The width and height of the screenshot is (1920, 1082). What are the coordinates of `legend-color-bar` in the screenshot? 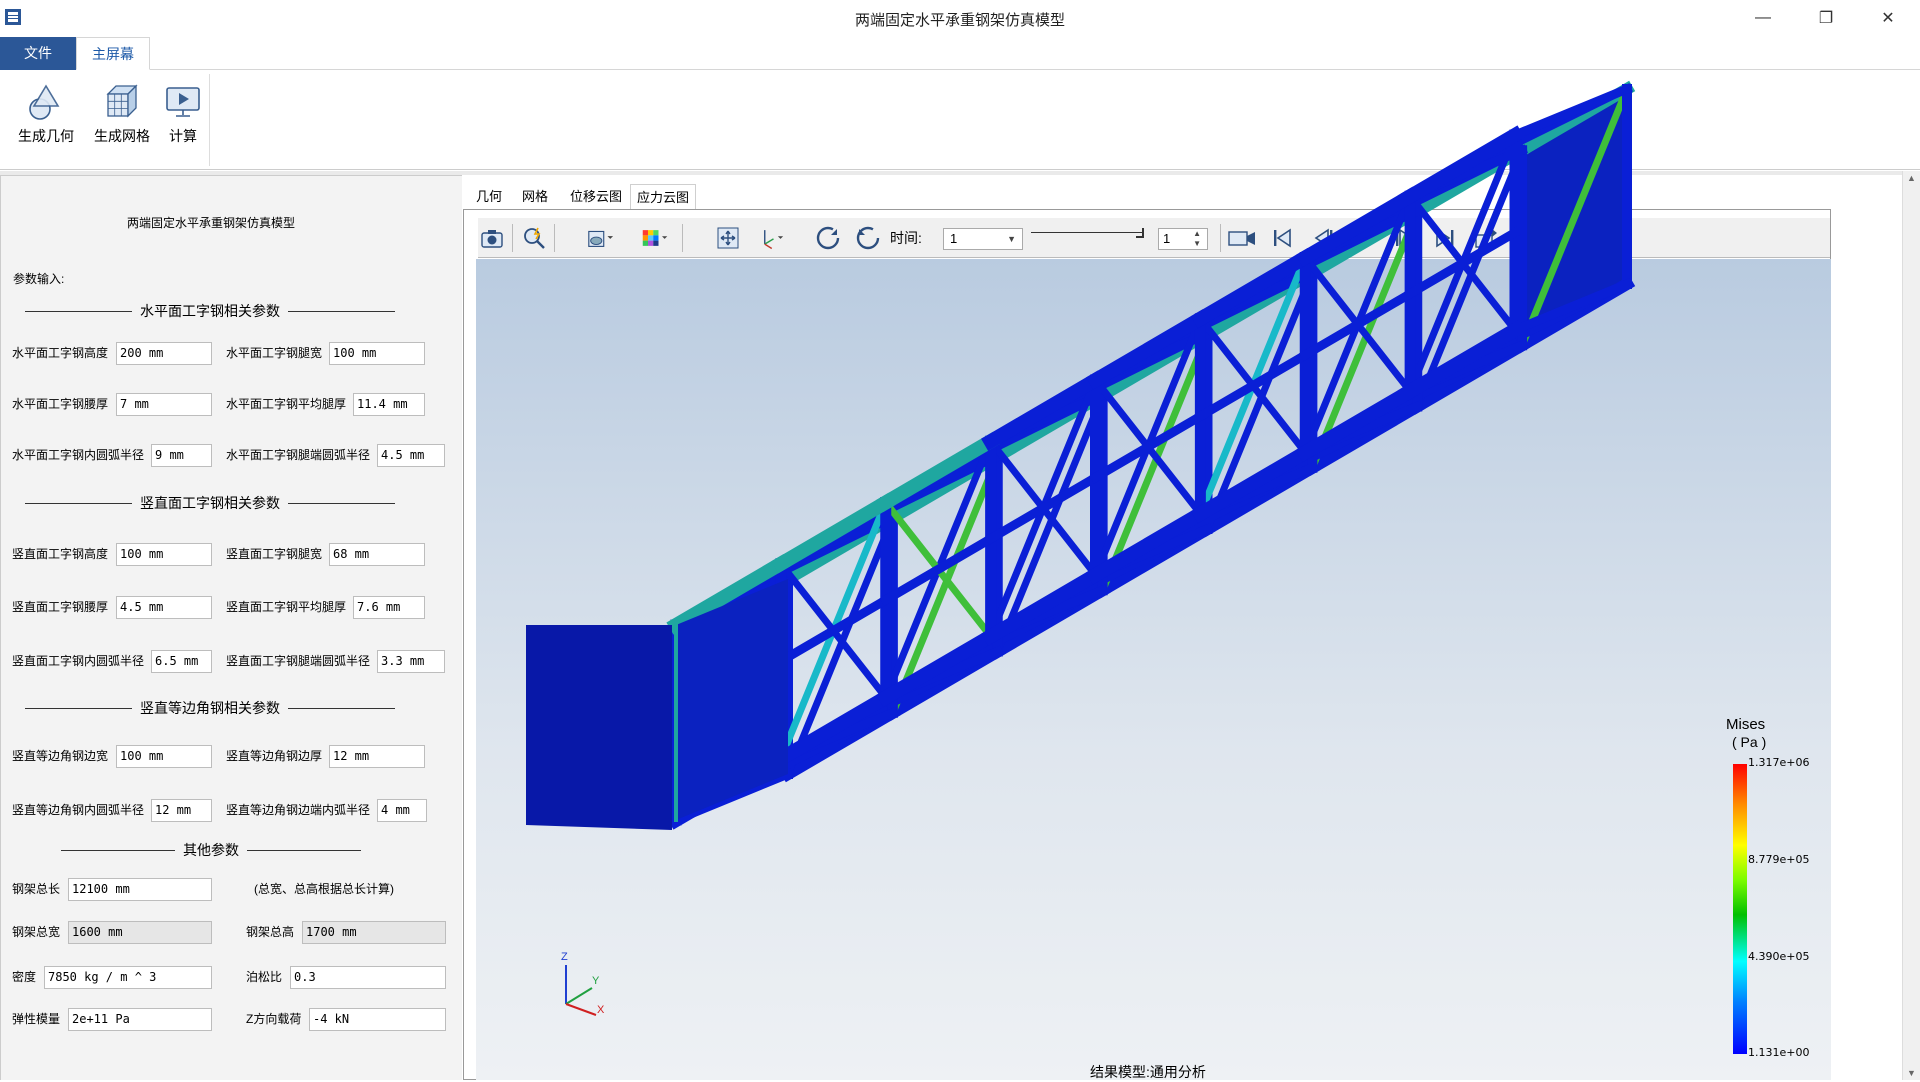 It's located at (1740, 909).